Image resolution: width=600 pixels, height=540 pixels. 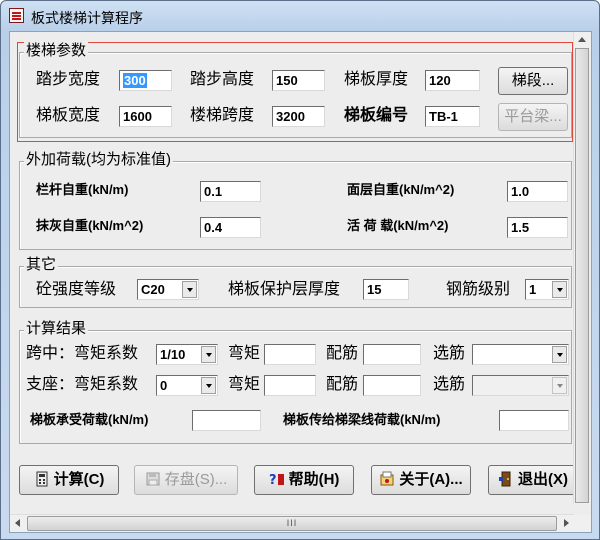 What do you see at coordinates (41, 265) in the screenshot?
I see `other-legend: 其它` at bounding box center [41, 265].